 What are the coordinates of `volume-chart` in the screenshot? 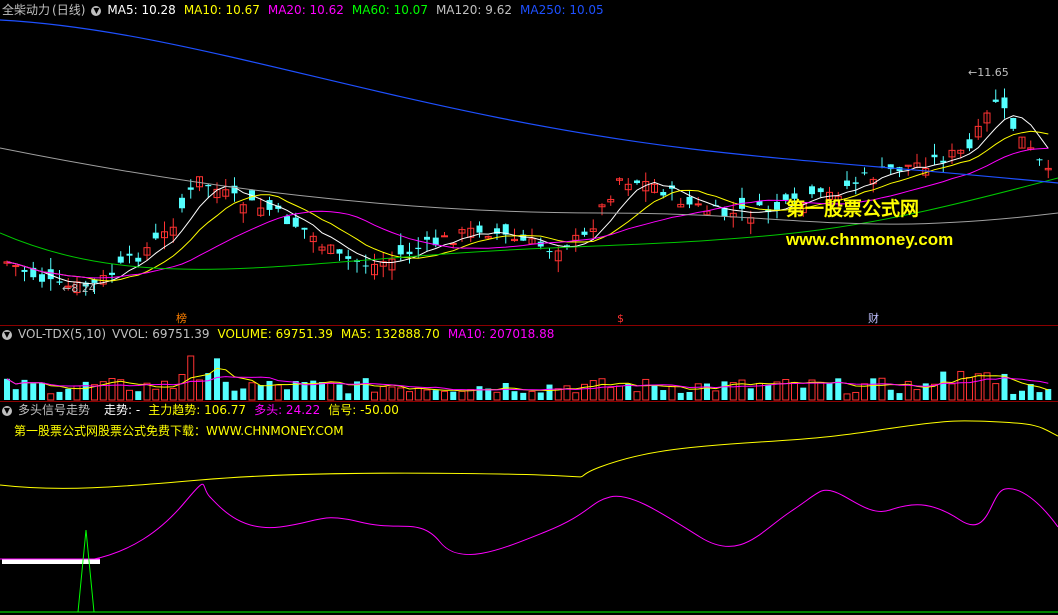 It's located at (529, 372).